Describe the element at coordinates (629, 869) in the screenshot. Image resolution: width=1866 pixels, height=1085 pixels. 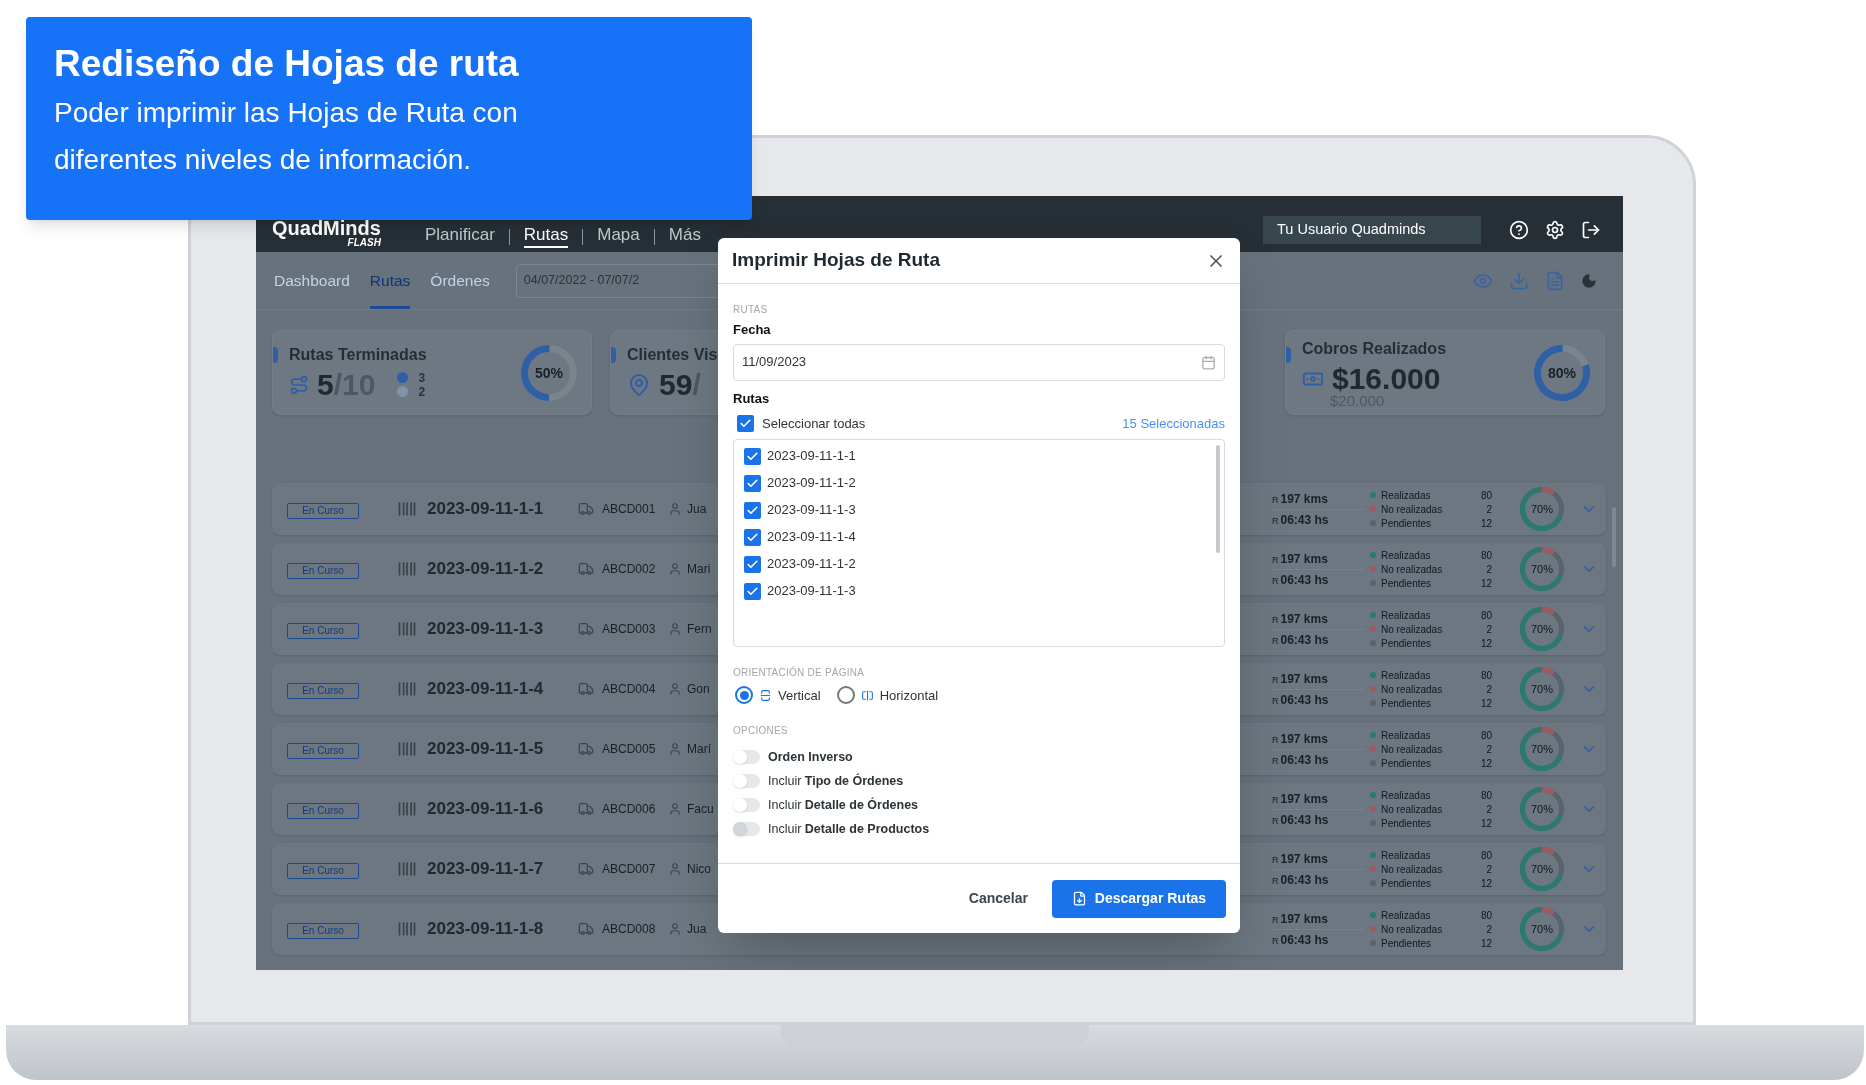
I see `vehicle-code: ABCD007` at that location.